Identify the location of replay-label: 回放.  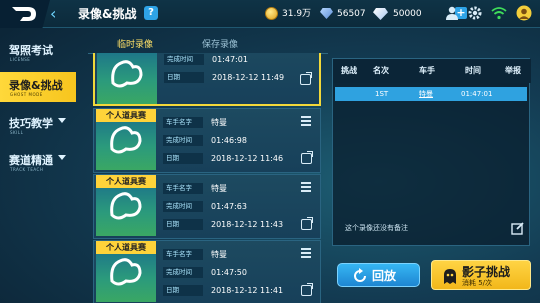
(384, 276).